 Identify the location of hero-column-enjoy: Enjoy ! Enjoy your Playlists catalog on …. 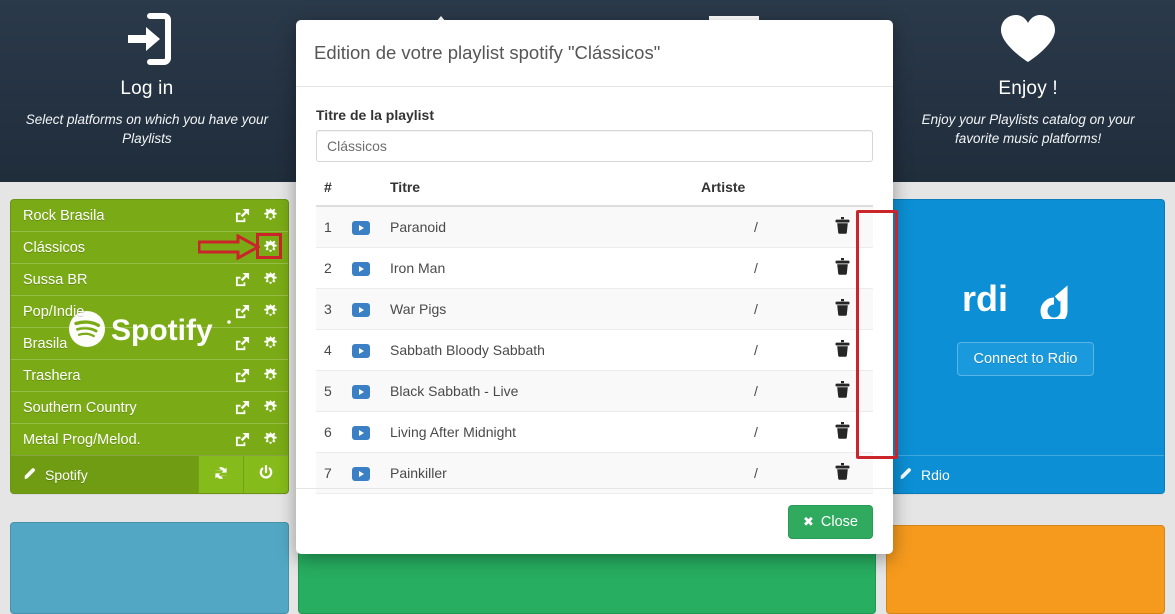
(1028, 91).